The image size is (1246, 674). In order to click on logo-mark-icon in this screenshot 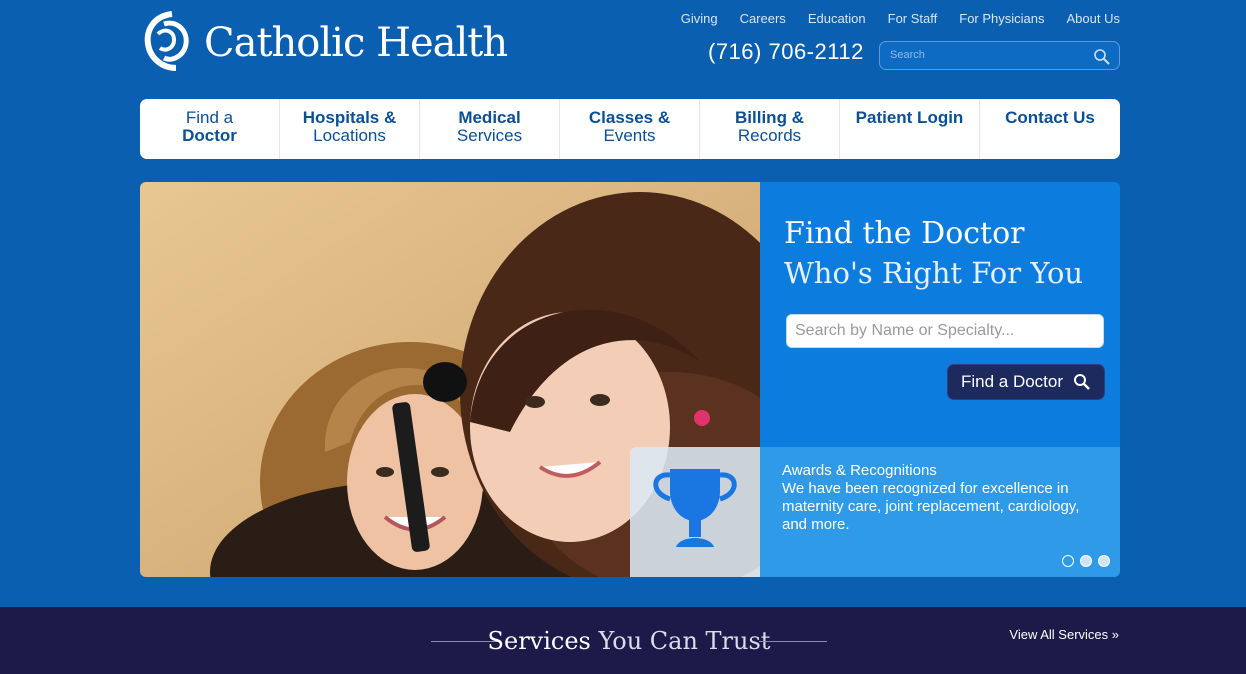, I will do `click(166, 41)`.